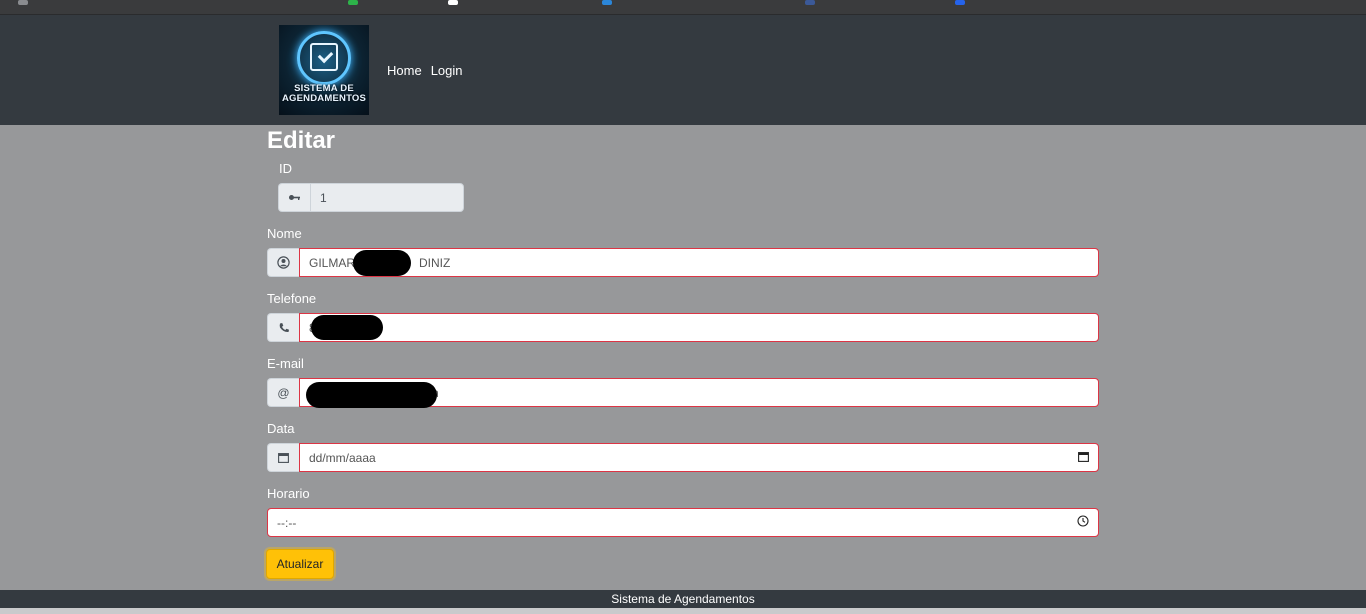 This screenshot has width=1366, height=614. I want to click on page-bottom-strip, so click(683, 611).